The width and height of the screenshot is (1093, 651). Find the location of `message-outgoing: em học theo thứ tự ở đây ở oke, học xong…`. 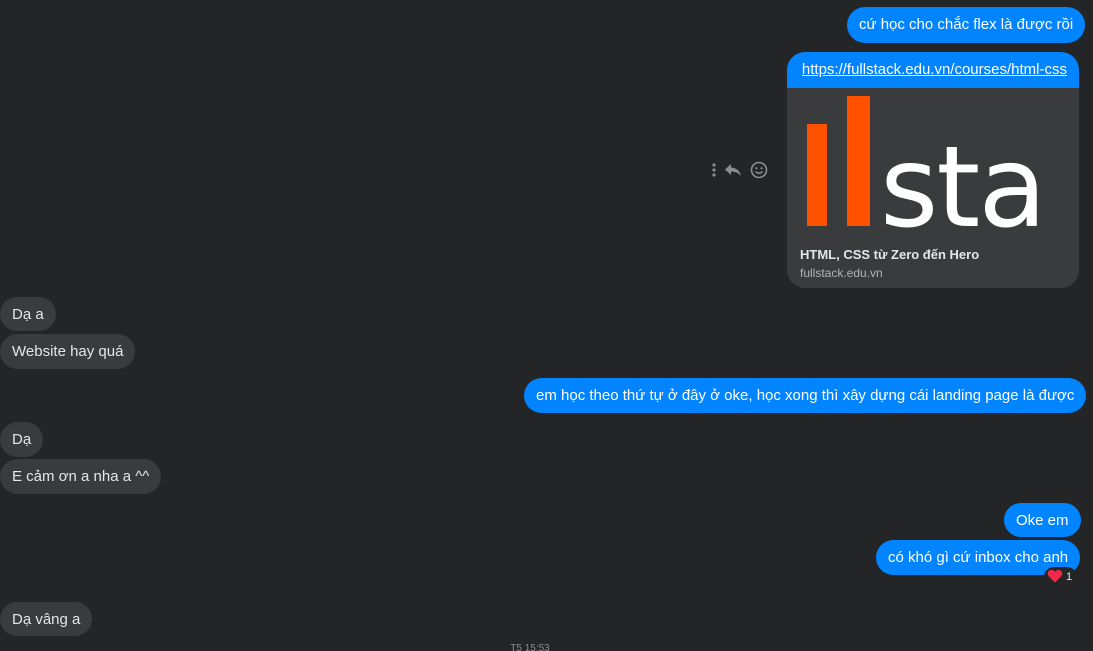

message-outgoing: em học theo thứ tự ở đây ở oke, học xong… is located at coordinates (805, 395).